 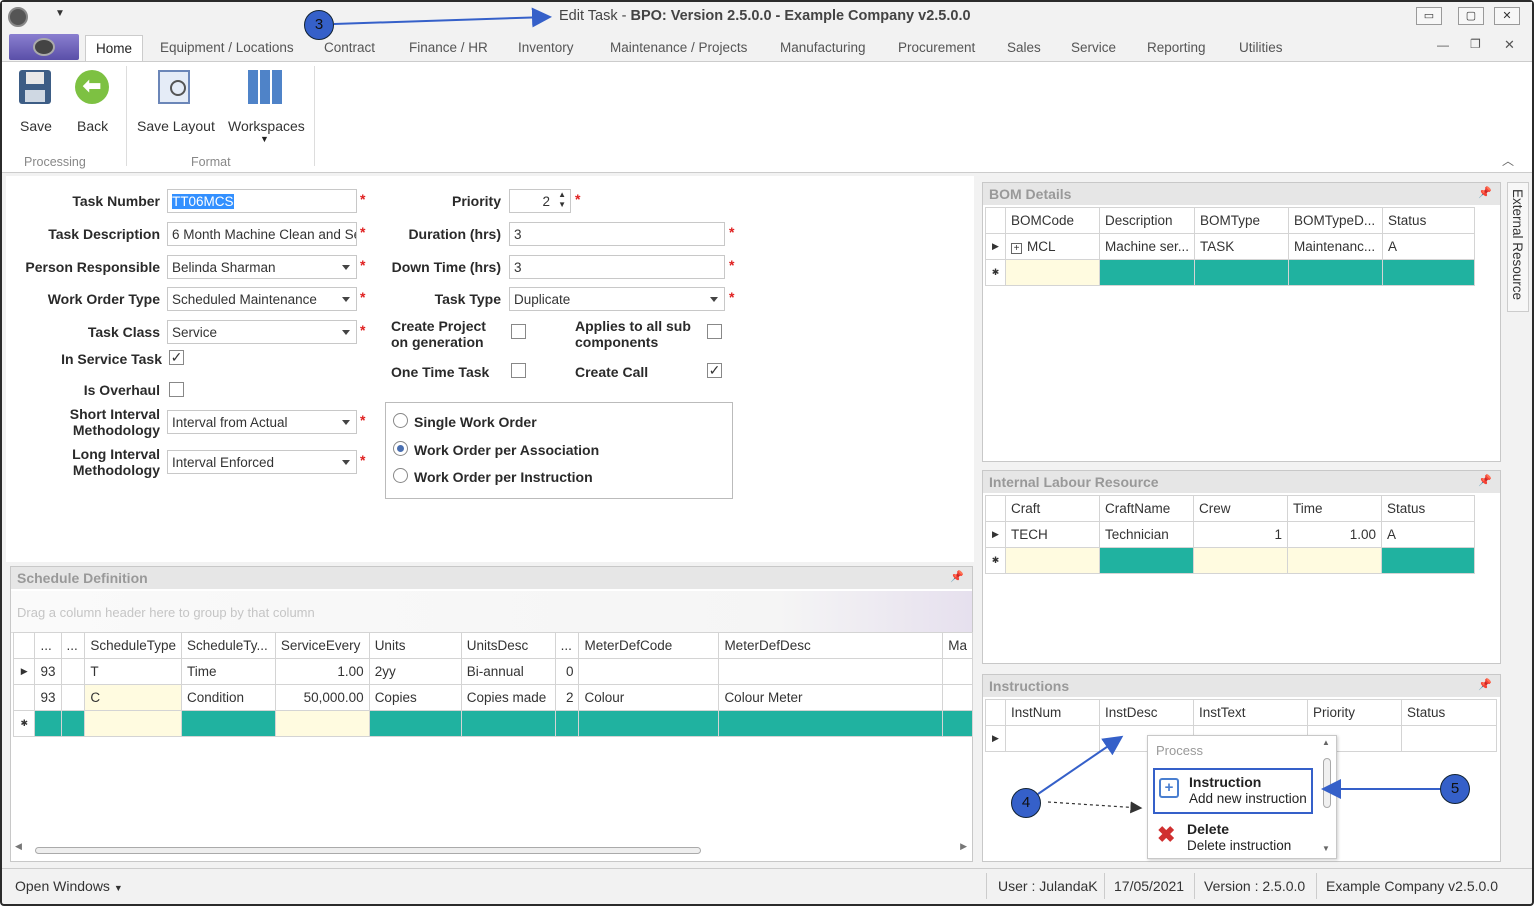 I want to click on callout-4-arrow, so click(x=1080, y=765).